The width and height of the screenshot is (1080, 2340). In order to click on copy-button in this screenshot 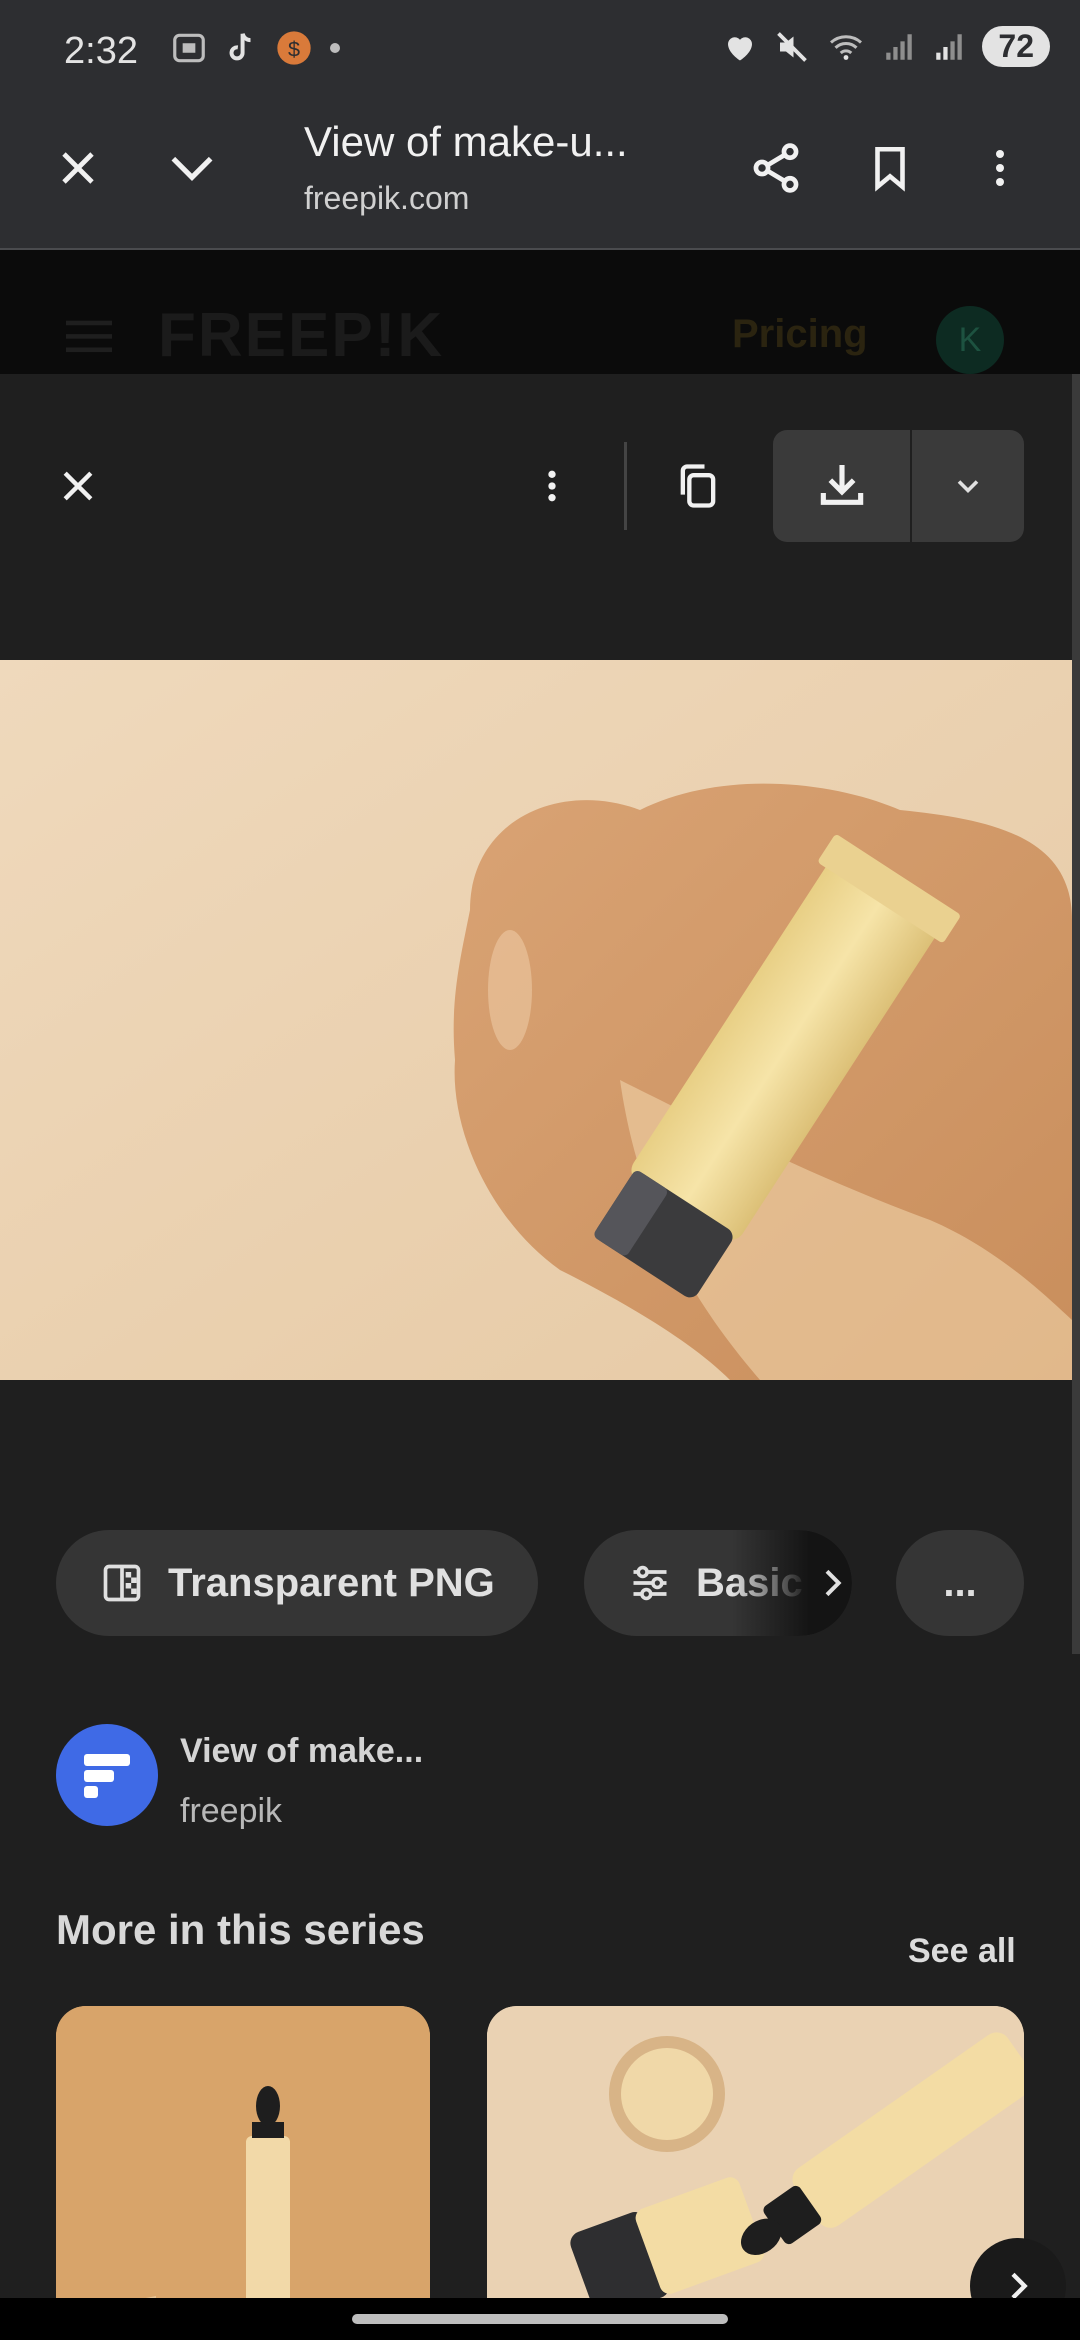, I will do `click(698, 486)`.